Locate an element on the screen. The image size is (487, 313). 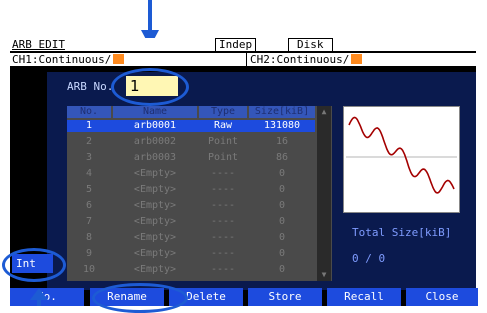
indep-indicator: Indep is located at coordinates (236, 45).